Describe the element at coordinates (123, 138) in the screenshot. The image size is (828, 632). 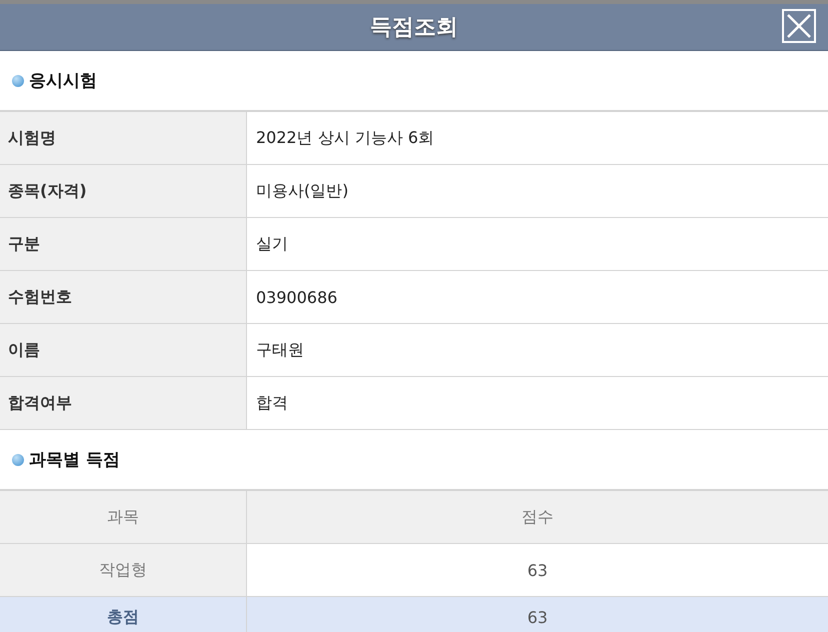
I see `row-label: 시험명` at that location.